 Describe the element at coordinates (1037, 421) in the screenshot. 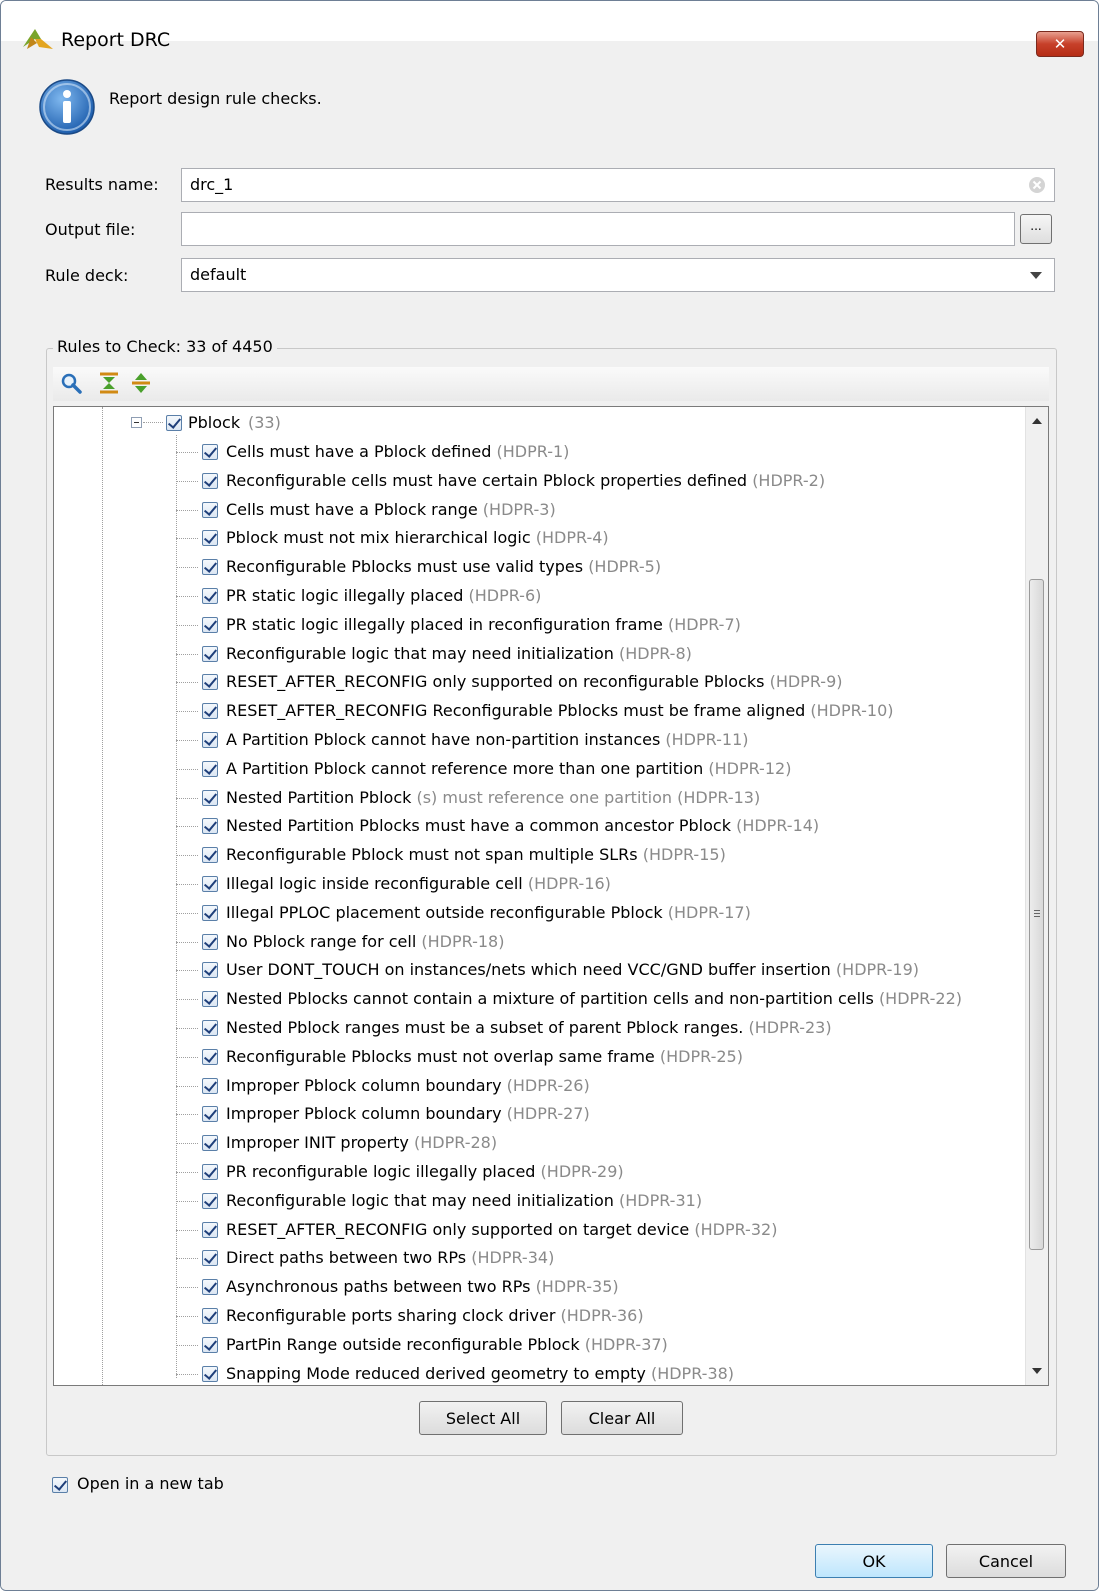

I see `scroll-up-icon` at that location.